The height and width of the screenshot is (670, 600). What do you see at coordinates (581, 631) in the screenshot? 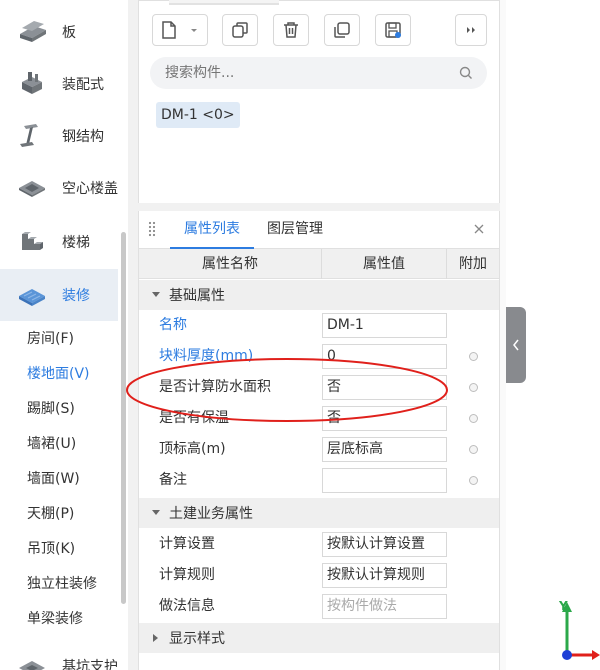
I see `axis-gizmo` at bounding box center [581, 631].